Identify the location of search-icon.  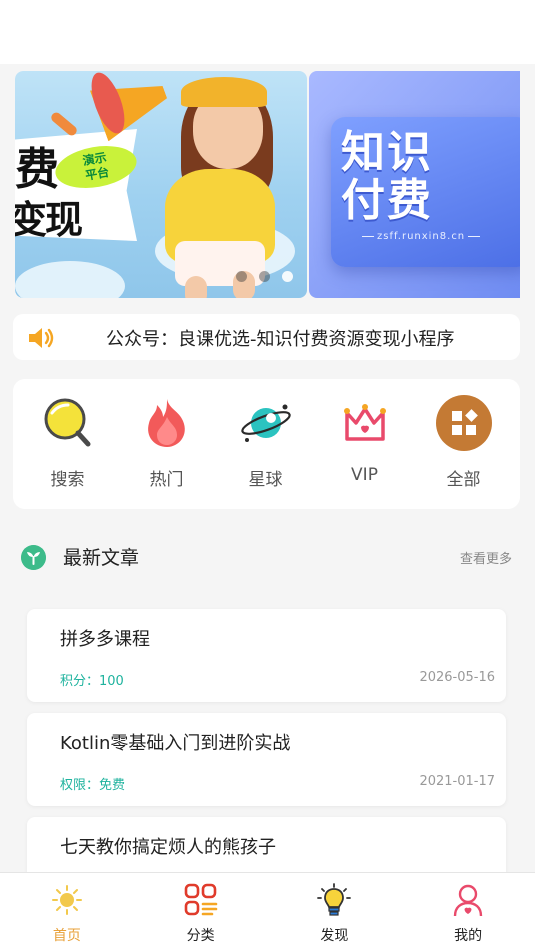
(67, 422).